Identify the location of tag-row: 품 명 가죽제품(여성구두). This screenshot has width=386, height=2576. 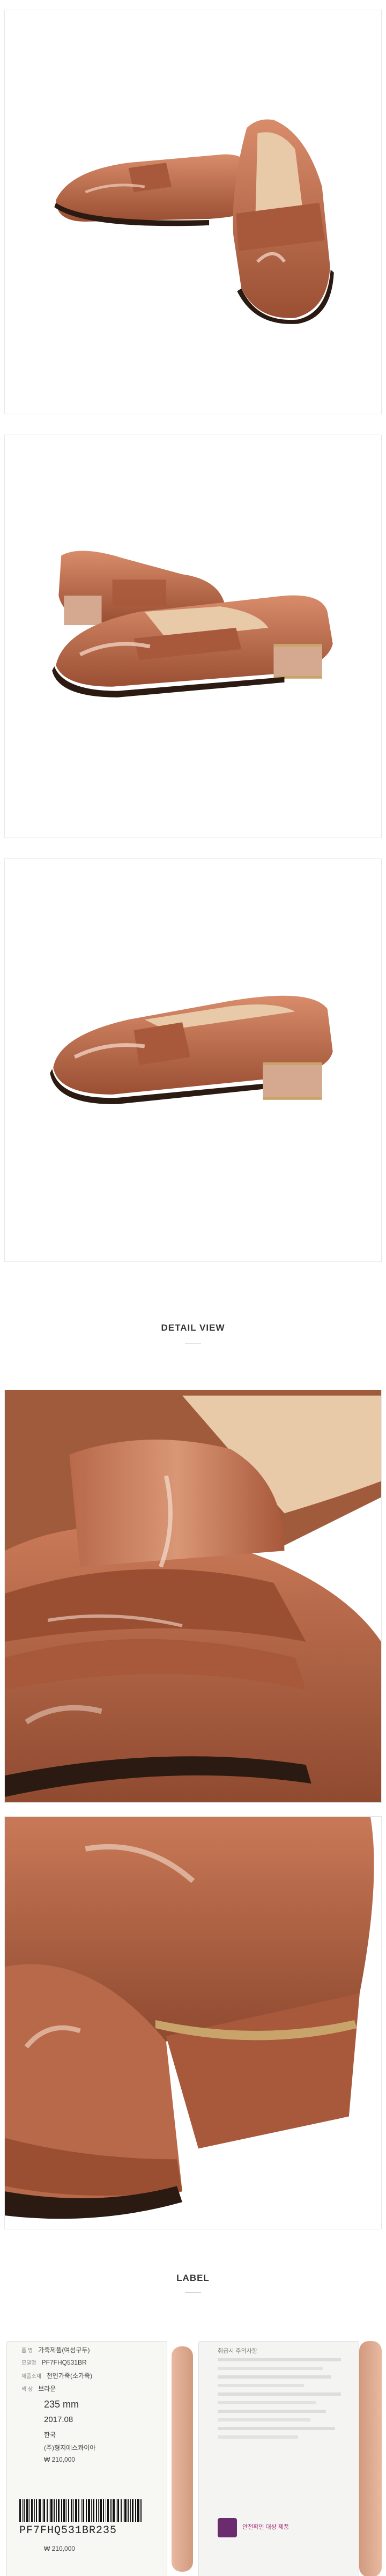
(55, 2350).